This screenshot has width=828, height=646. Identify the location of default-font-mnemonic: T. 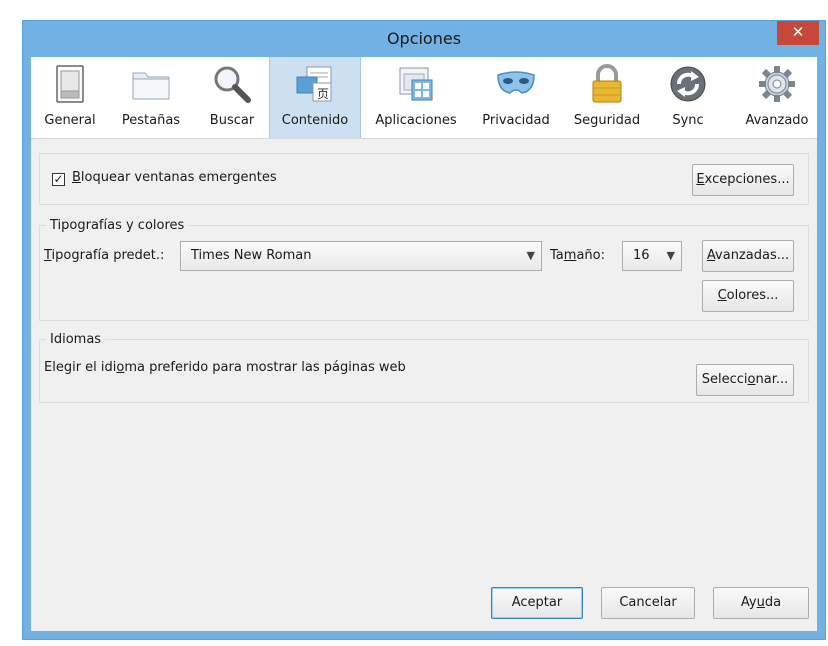
(48, 255).